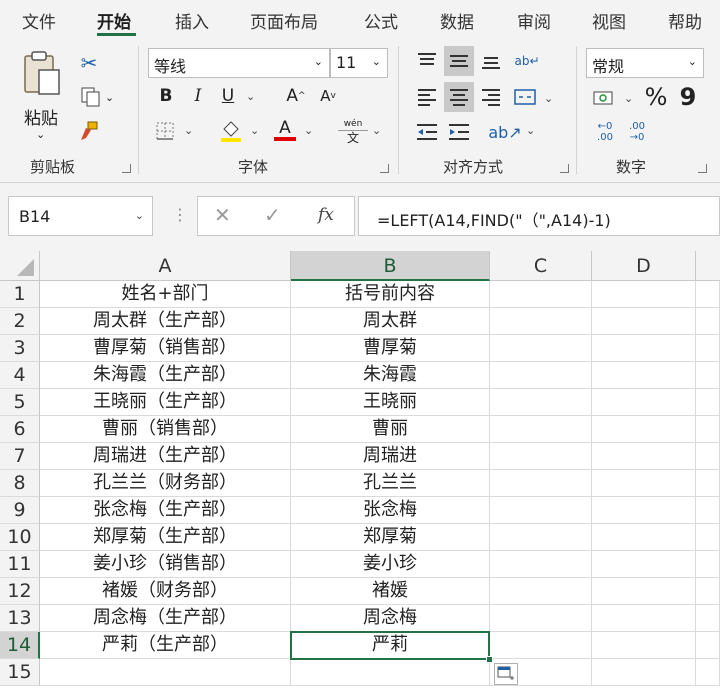 Image resolution: width=720 pixels, height=688 pixels. What do you see at coordinates (198, 96) in the screenshot?
I see `italic-button: I` at bounding box center [198, 96].